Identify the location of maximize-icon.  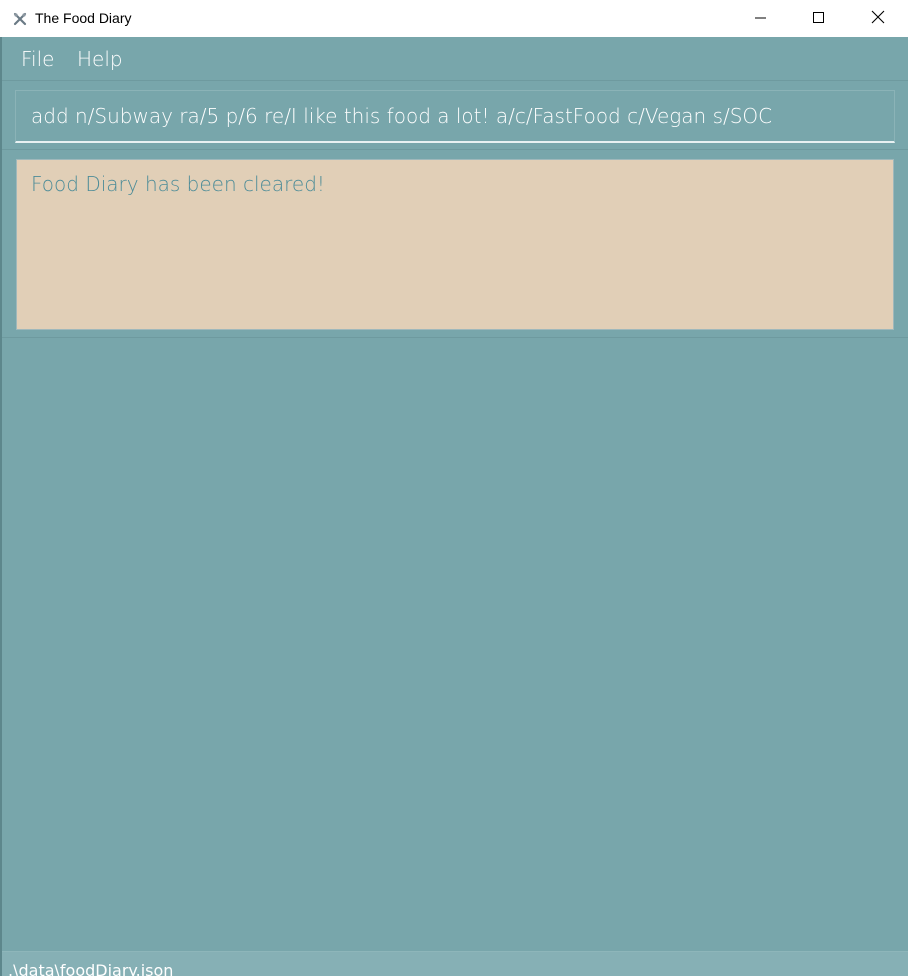
(819, 18).